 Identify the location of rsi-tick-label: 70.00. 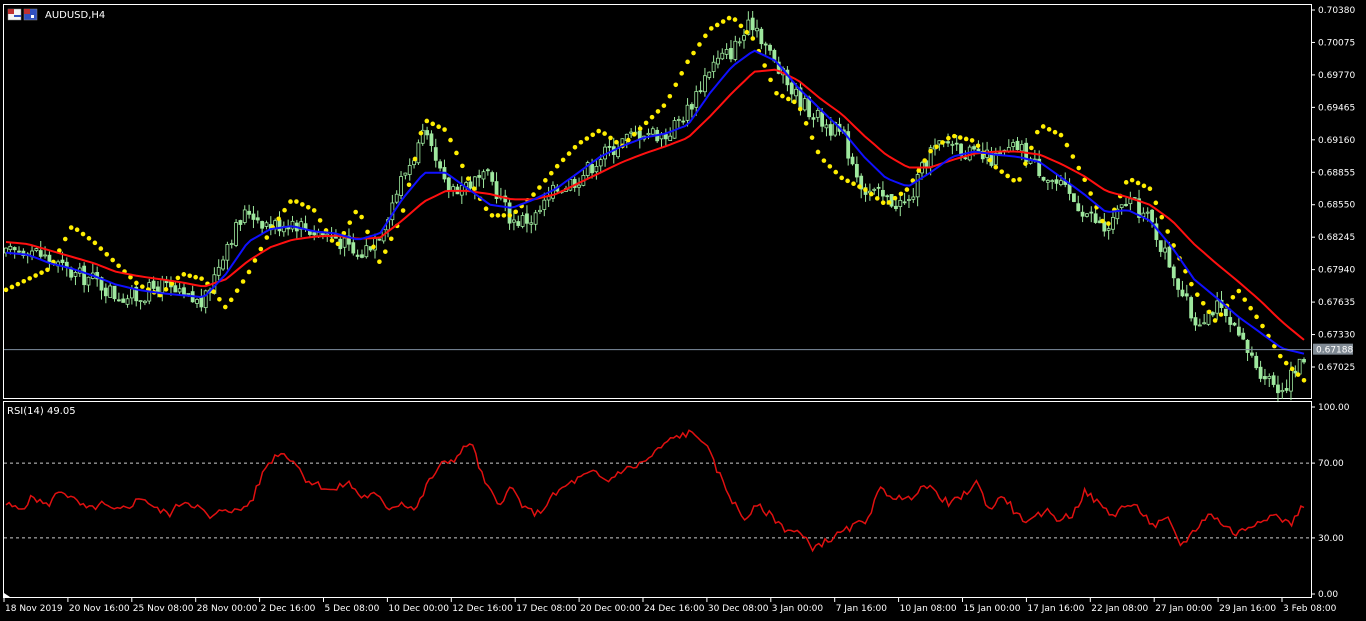
(1331, 464).